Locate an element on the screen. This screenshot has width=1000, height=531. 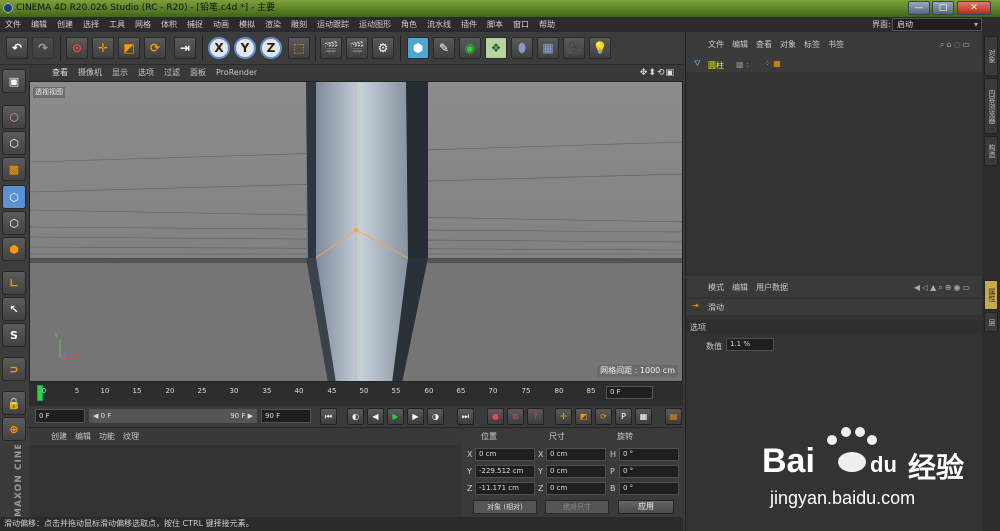
move-icon: ✛ is located at coordinates (103, 48).